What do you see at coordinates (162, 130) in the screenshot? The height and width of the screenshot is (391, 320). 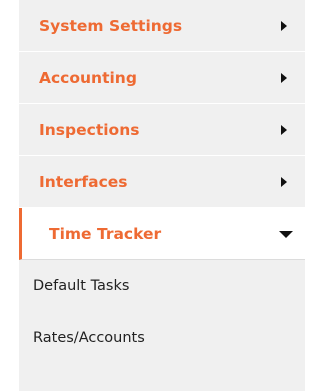 I see `menu-item-inspections: Inspections` at bounding box center [162, 130].